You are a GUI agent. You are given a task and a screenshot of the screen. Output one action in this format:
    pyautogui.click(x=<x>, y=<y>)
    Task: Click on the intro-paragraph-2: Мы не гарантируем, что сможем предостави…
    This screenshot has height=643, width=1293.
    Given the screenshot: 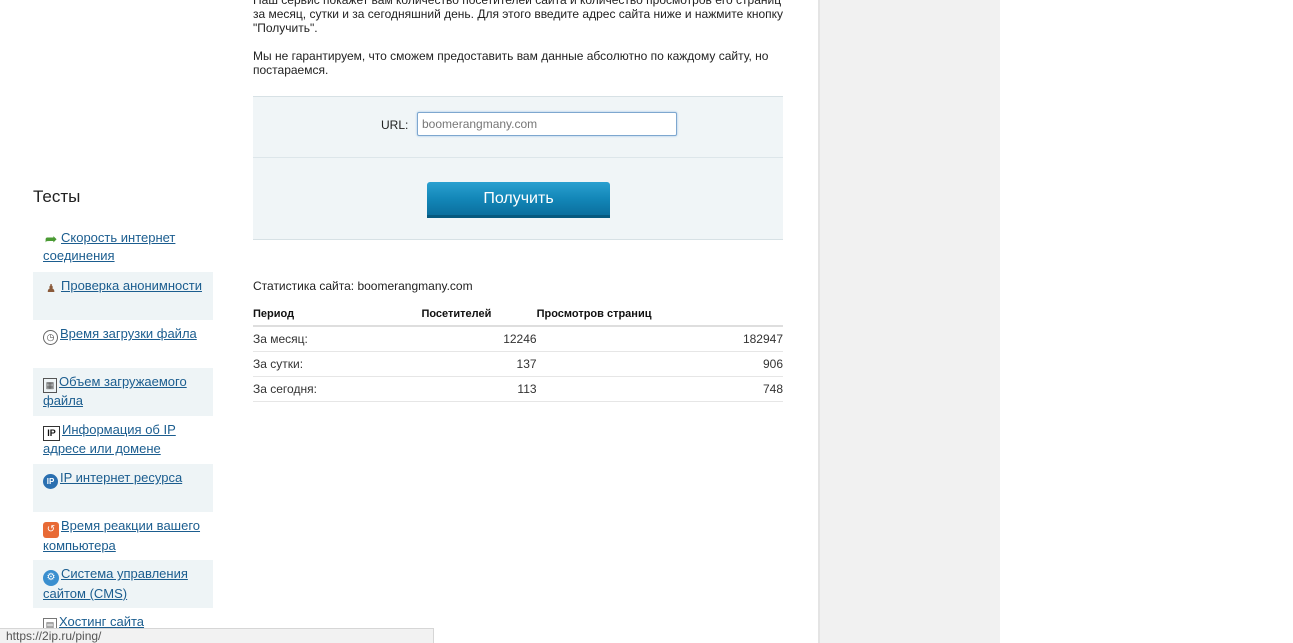 What is the action you would take?
    pyautogui.click(x=511, y=63)
    